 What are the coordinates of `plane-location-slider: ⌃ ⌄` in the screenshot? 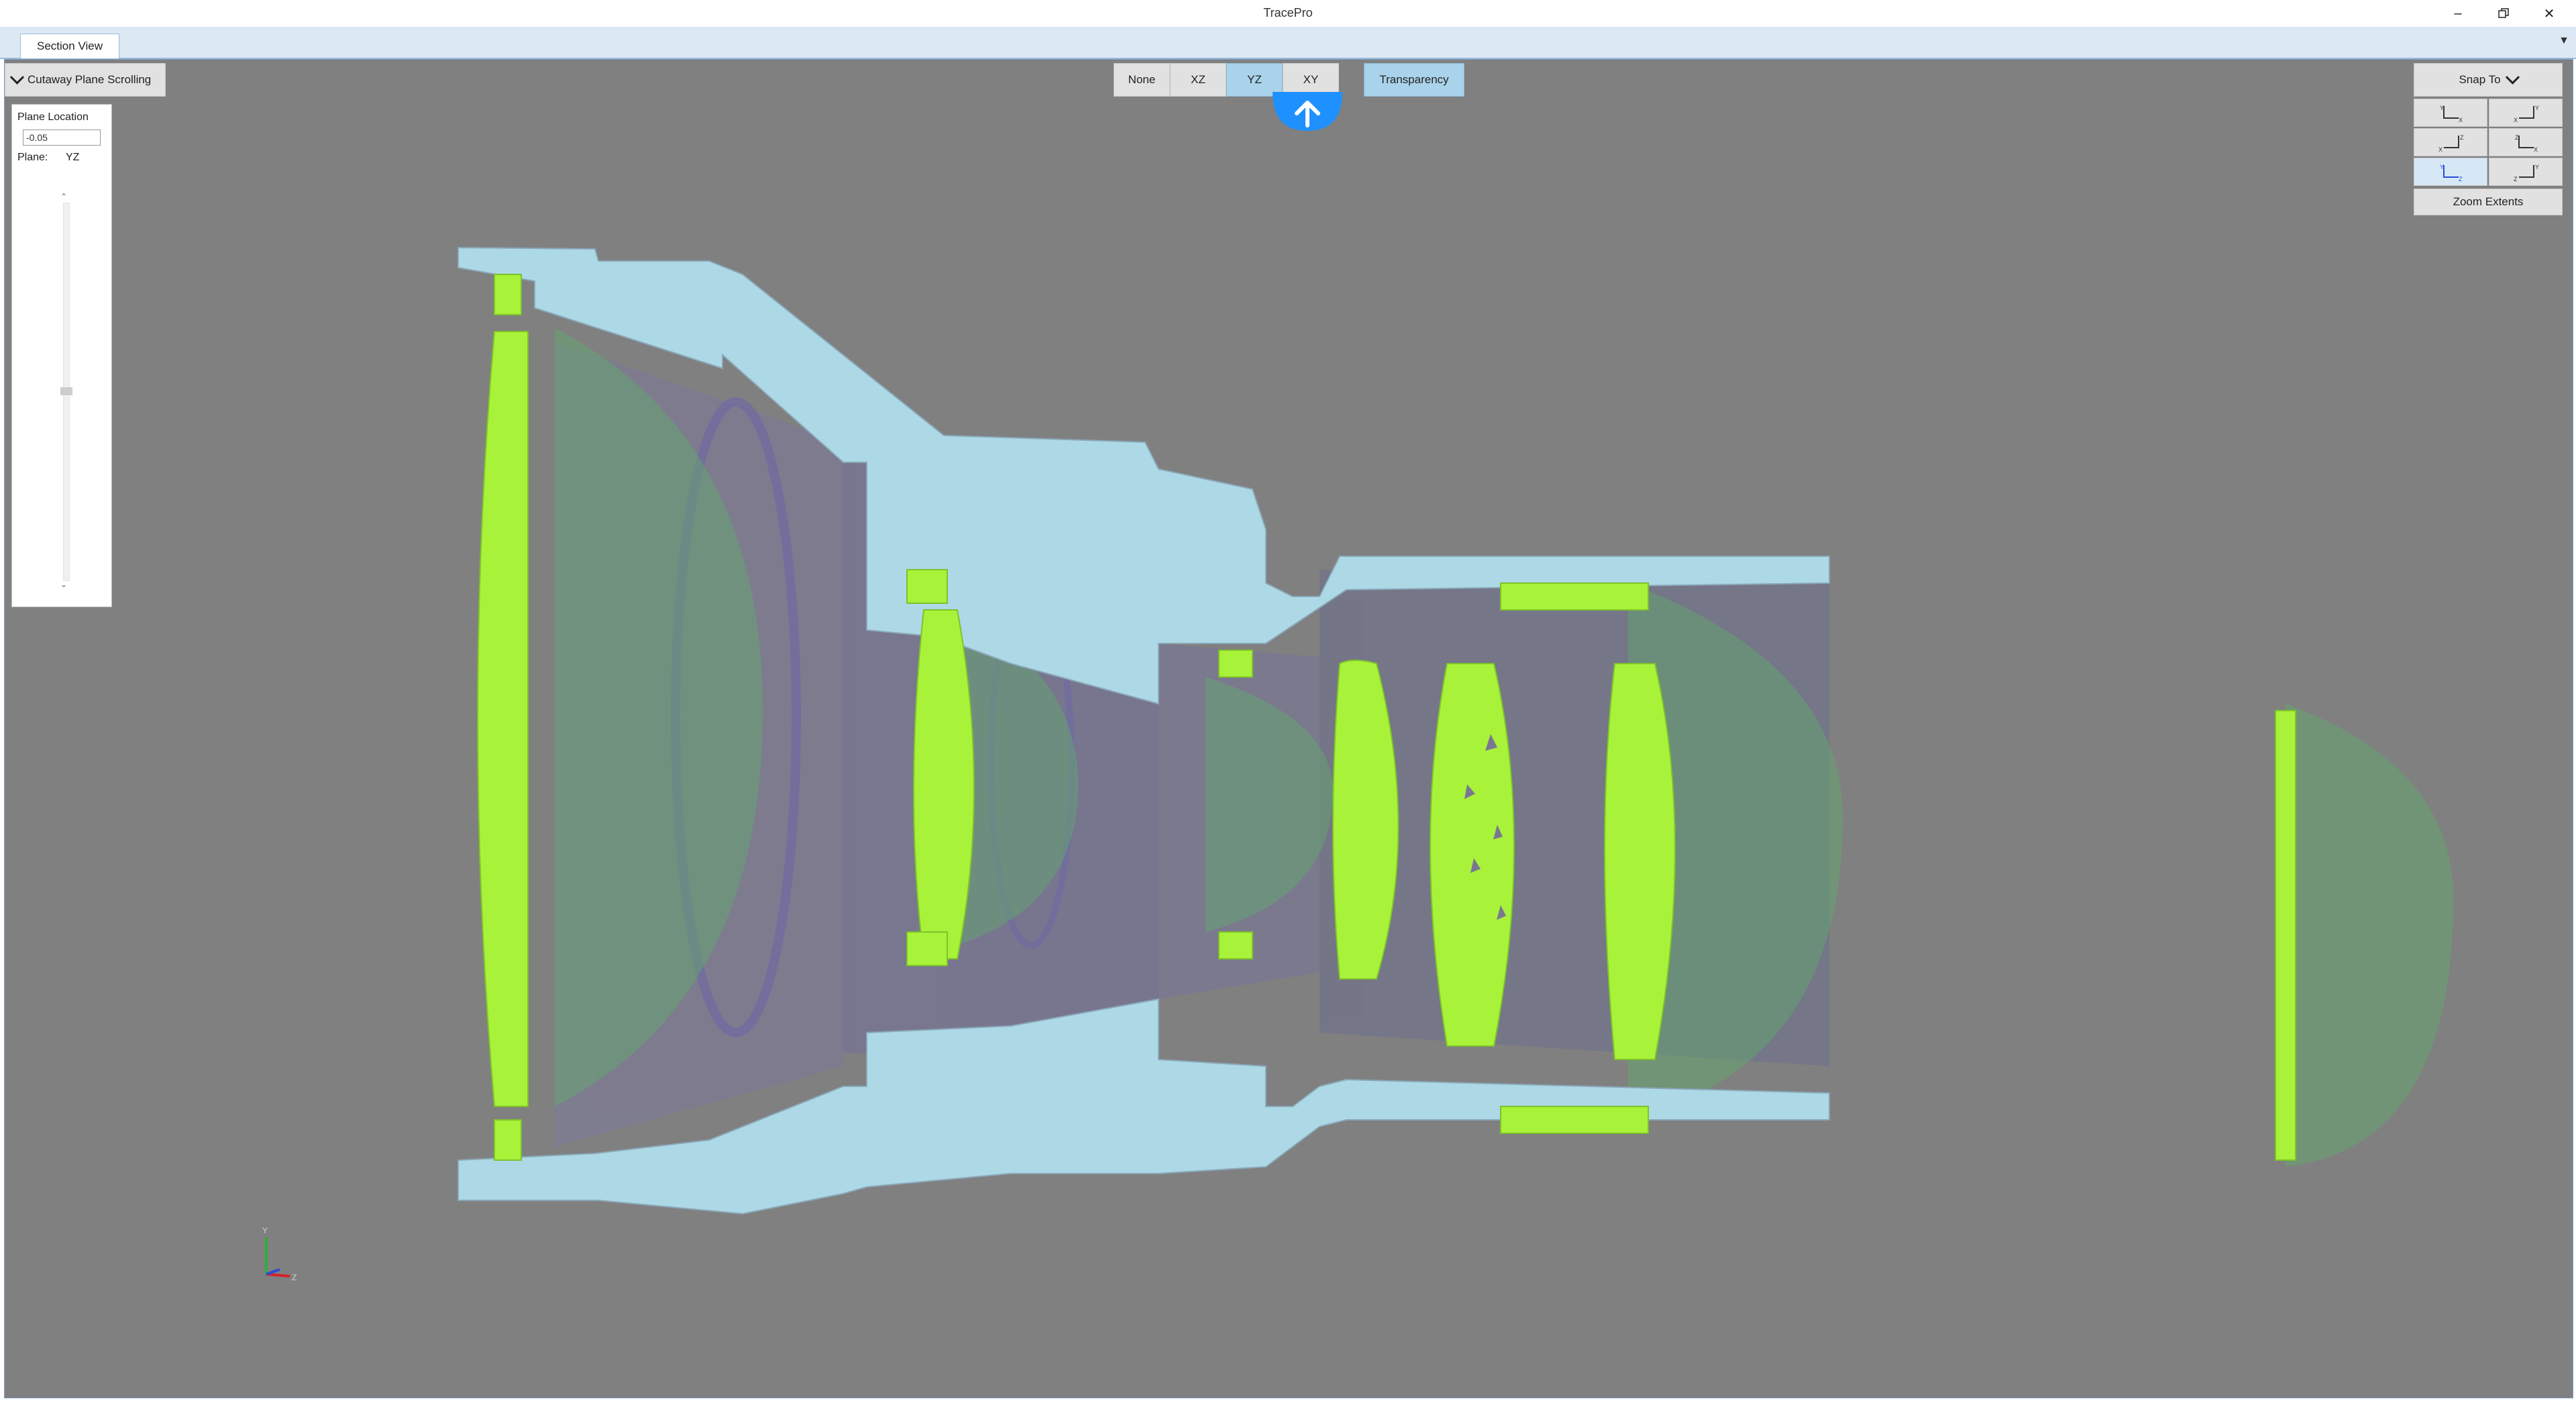 It's located at (66, 391).